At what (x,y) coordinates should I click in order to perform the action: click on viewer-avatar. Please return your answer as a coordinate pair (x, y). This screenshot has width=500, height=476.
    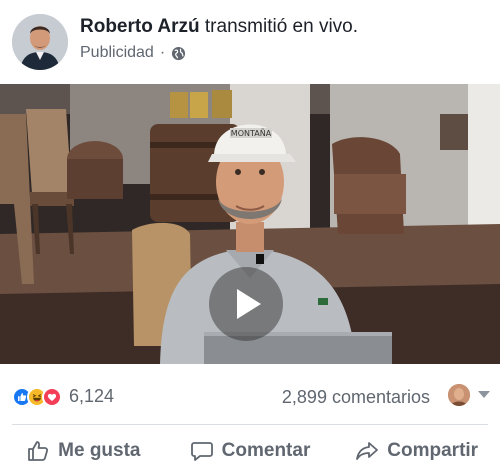
    Looking at the image, I should click on (459, 395).